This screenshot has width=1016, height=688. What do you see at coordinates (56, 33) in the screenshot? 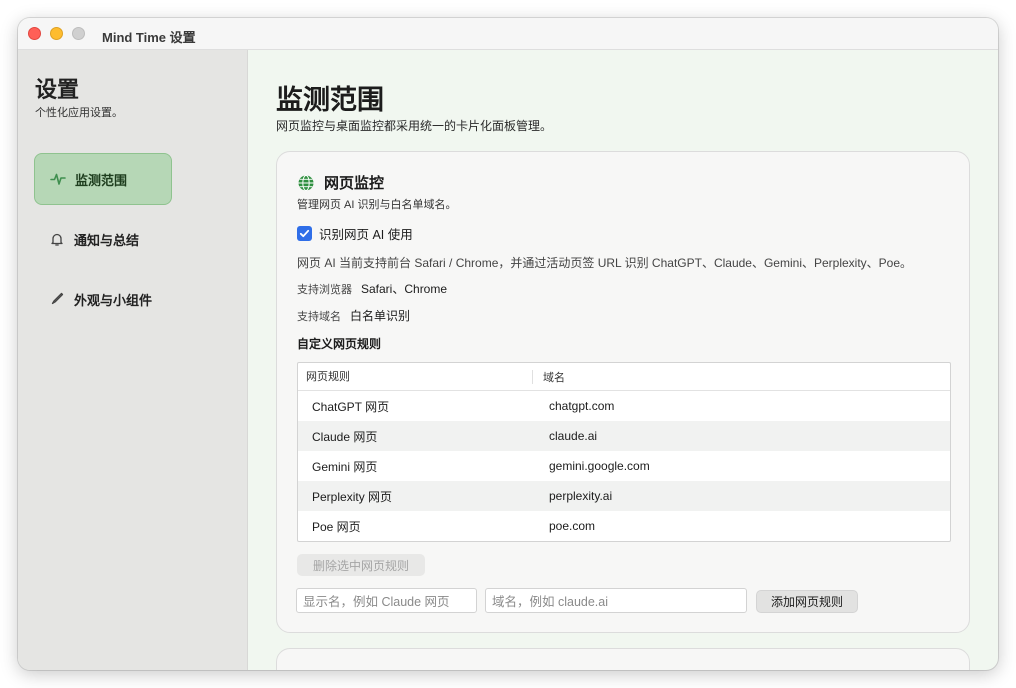
I see `minimize-window-button` at bounding box center [56, 33].